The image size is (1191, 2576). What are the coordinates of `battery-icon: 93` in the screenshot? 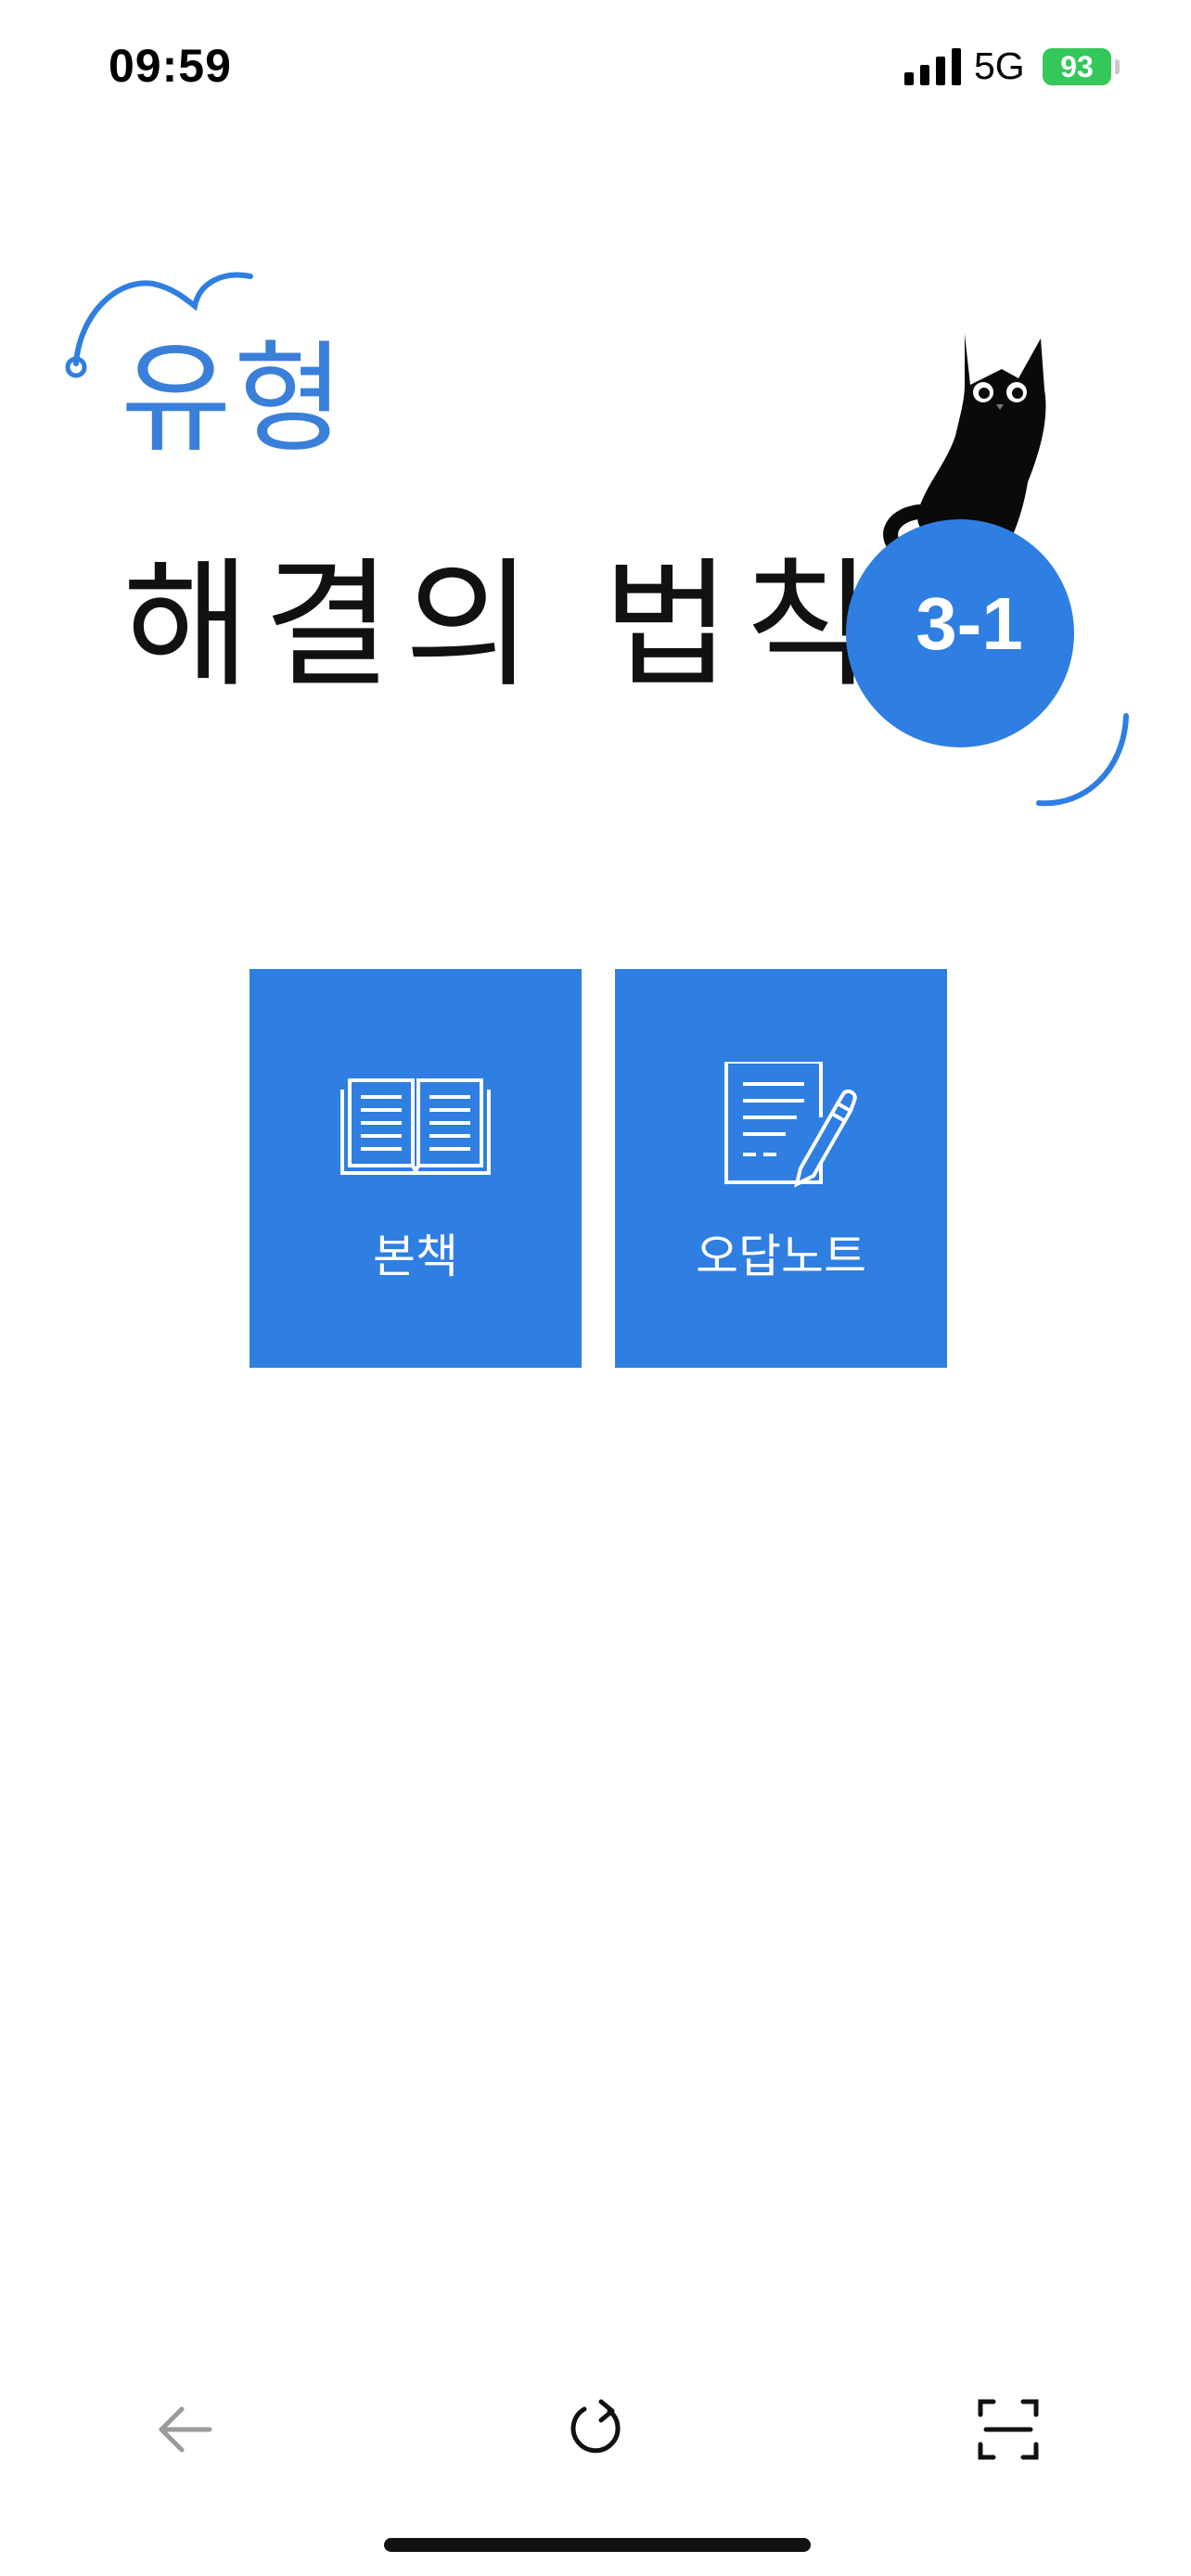 It's located at (1077, 66).